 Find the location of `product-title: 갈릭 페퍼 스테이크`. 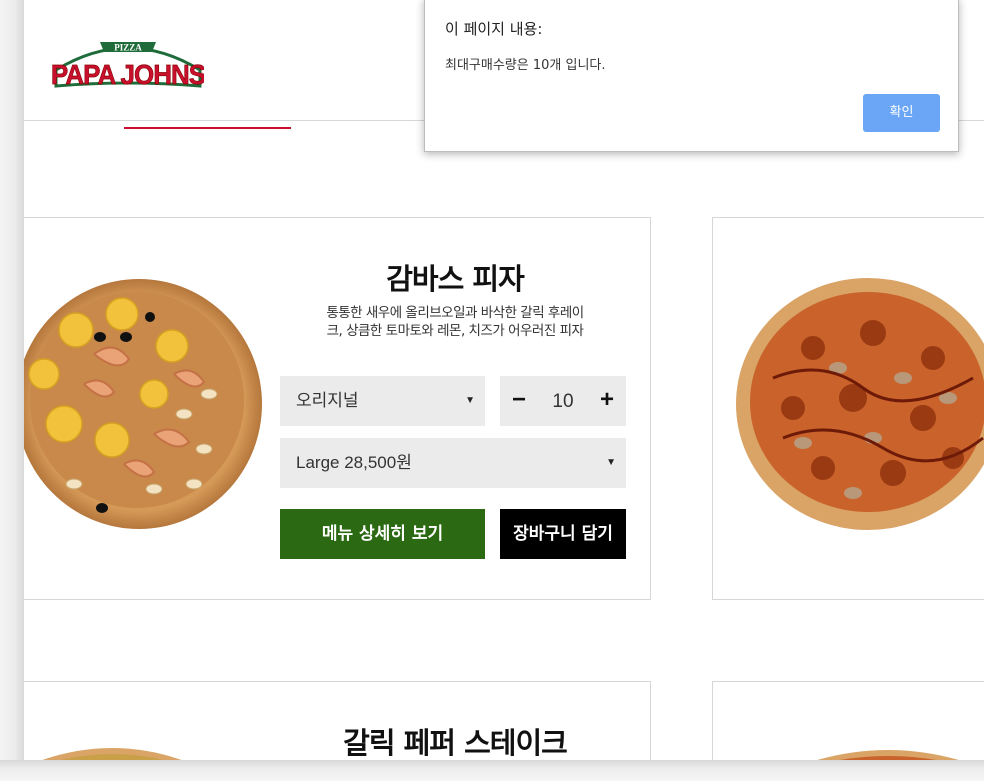

product-title: 갈릭 페퍼 스테이크 is located at coordinates (455, 743).